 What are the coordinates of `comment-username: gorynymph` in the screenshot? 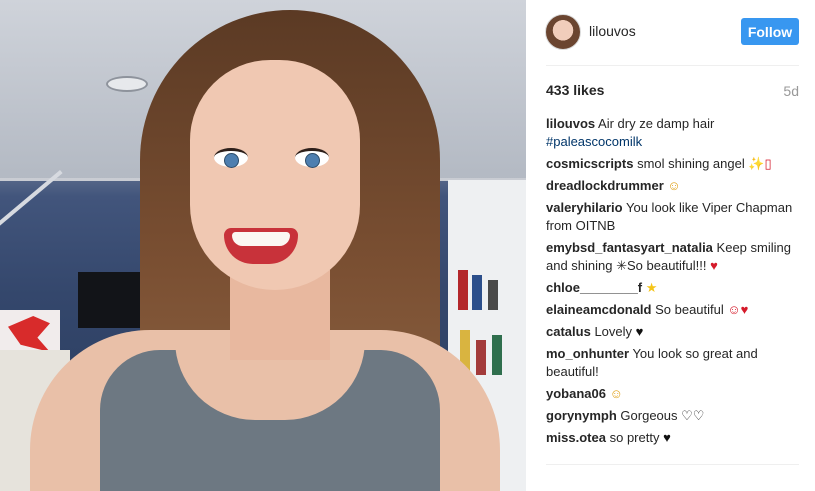 It's located at (581, 415).